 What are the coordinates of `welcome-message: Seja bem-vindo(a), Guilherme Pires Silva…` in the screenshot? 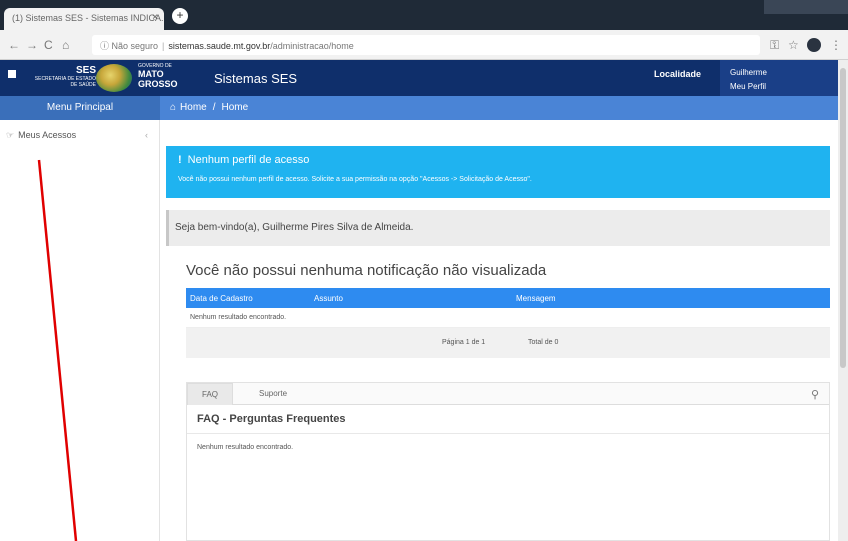 It's located at (498, 228).